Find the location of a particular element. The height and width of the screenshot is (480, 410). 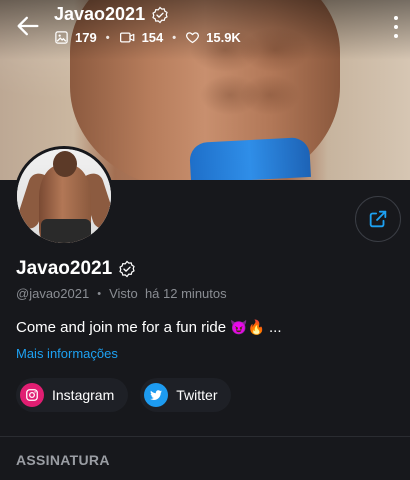

videos-stat: 154 is located at coordinates (141, 37).